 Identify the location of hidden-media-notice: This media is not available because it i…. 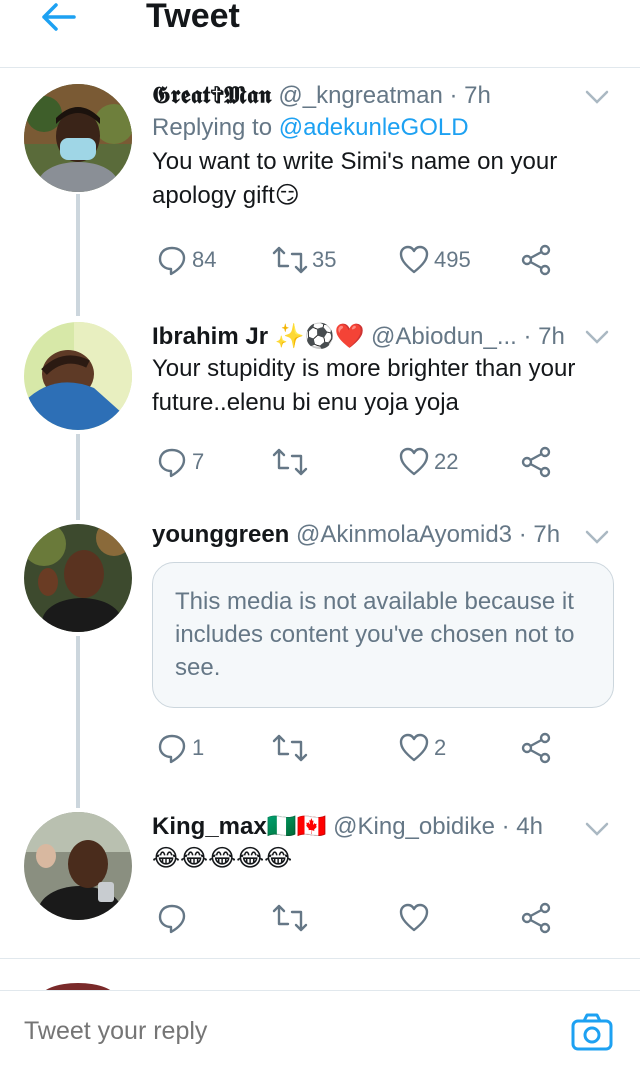
(383, 635).